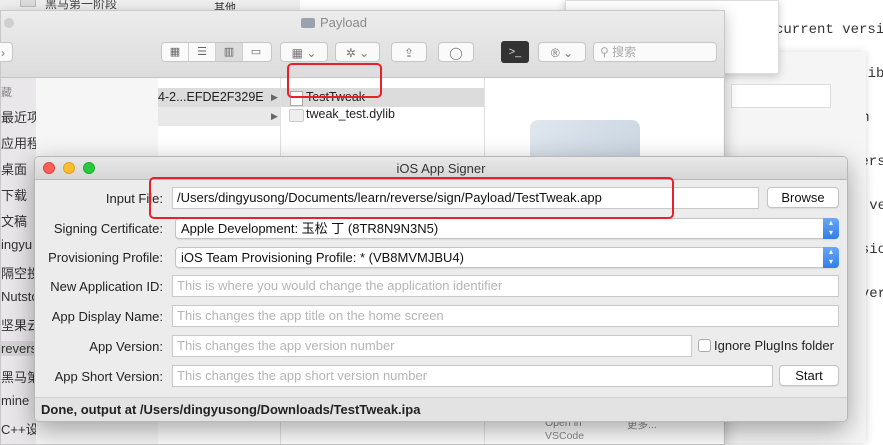 This screenshot has width=883, height=445. I want to click on sidebar-item-reverse: reverse, so click(18, 348).